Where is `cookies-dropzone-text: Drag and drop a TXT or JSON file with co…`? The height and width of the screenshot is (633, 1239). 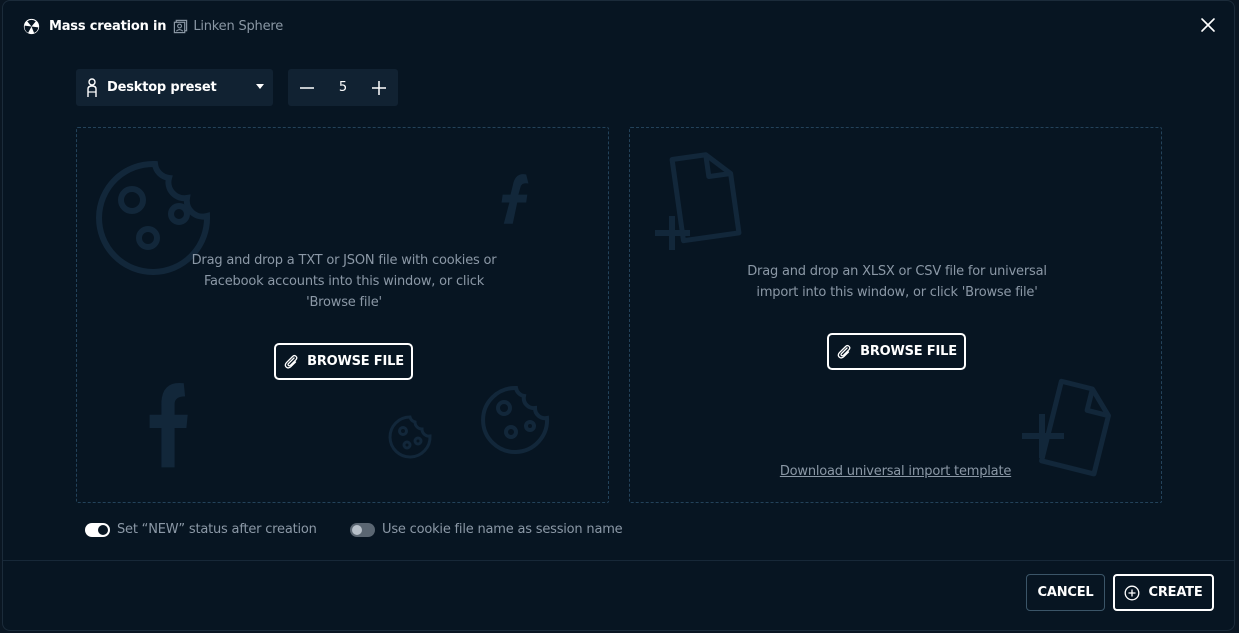 cookies-dropzone-text: Drag and drop a TXT or JSON file with co… is located at coordinates (344, 281).